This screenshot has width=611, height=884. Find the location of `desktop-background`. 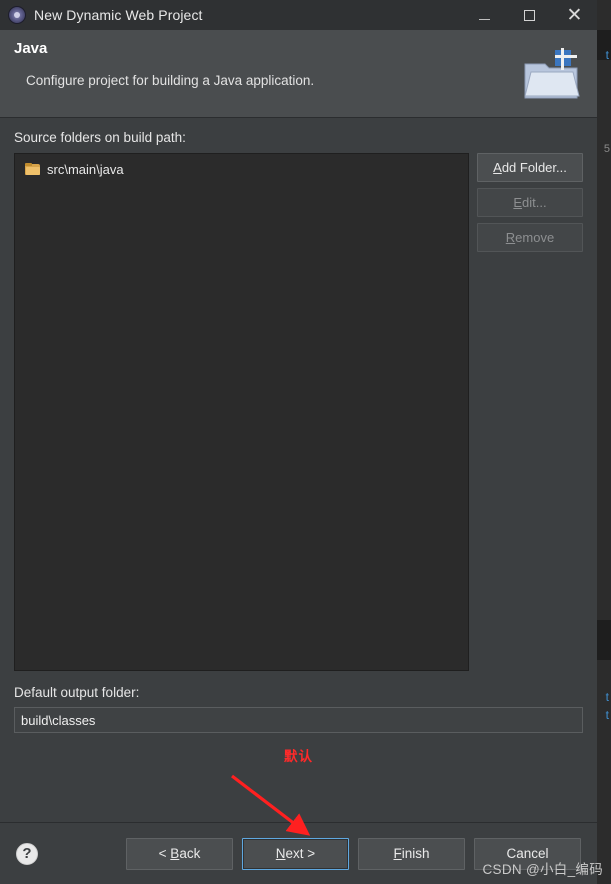

desktop-background is located at coordinates (604, 442).